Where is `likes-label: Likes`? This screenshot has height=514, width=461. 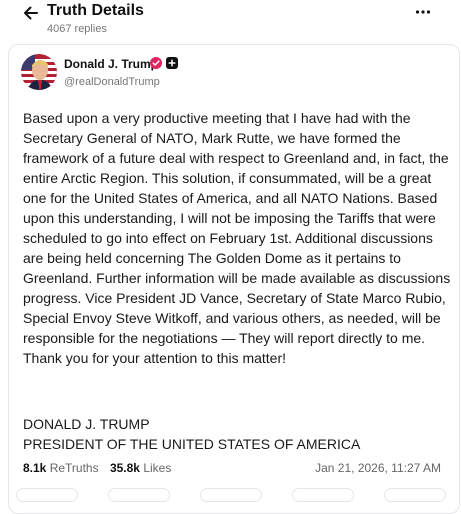
likes-label: Likes is located at coordinates (157, 468).